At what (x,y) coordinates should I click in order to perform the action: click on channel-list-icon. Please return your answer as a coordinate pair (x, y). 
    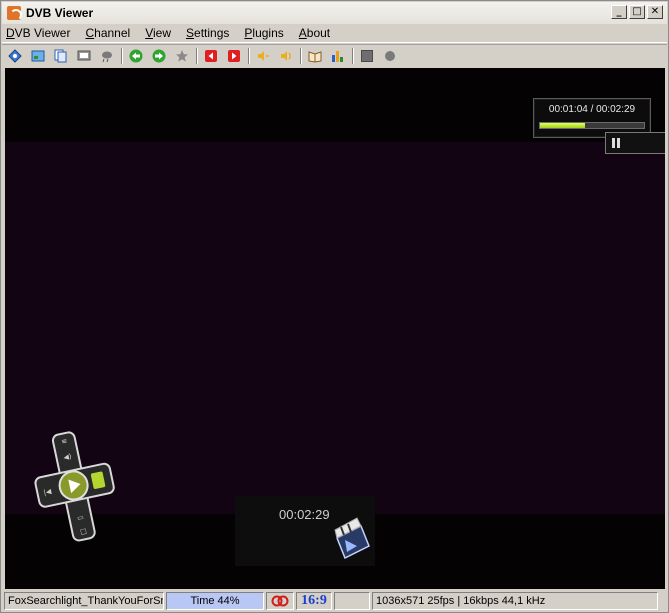
    Looking at the image, I should click on (15, 55).